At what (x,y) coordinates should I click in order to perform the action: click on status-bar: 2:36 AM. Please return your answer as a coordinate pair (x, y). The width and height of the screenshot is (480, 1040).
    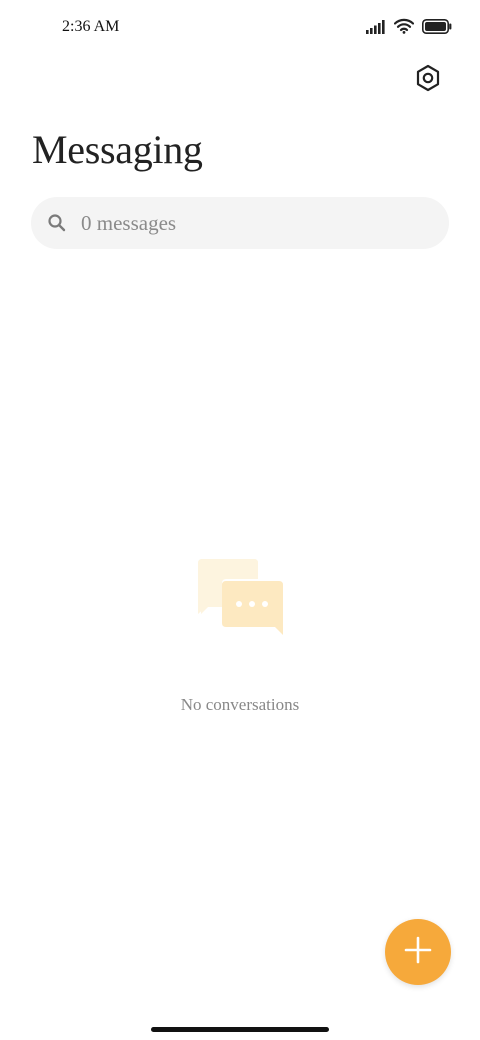
    Looking at the image, I should click on (240, 28).